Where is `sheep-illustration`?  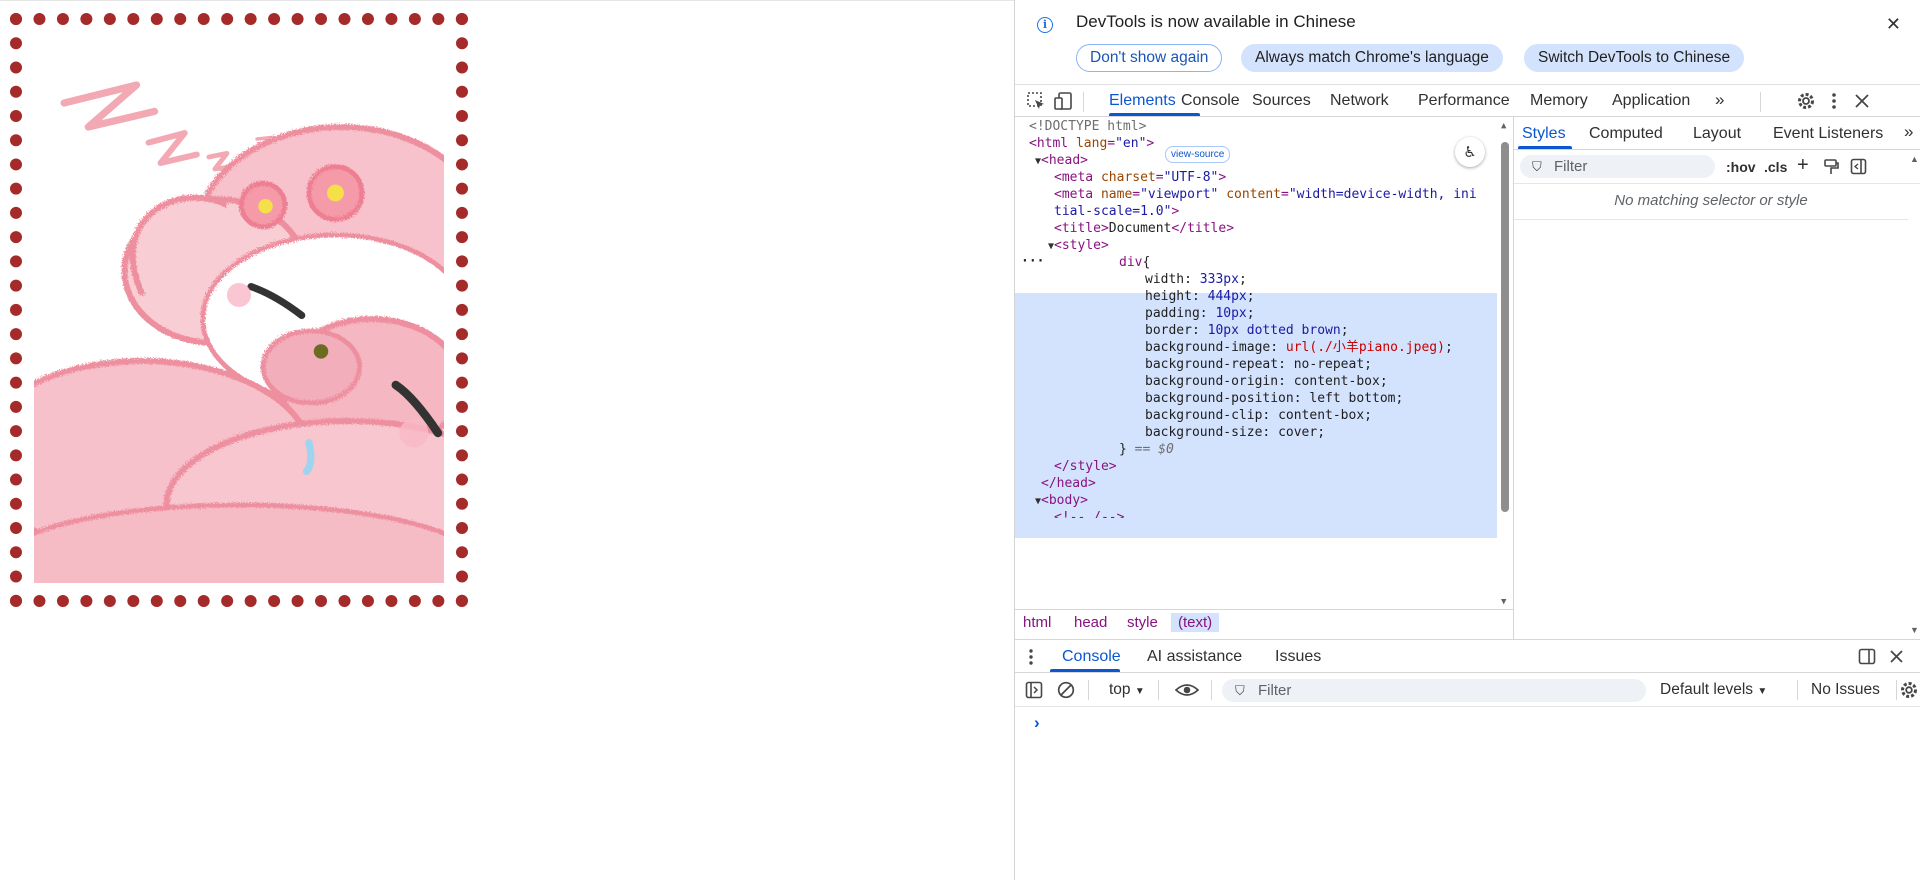 sheep-illustration is located at coordinates (239, 310).